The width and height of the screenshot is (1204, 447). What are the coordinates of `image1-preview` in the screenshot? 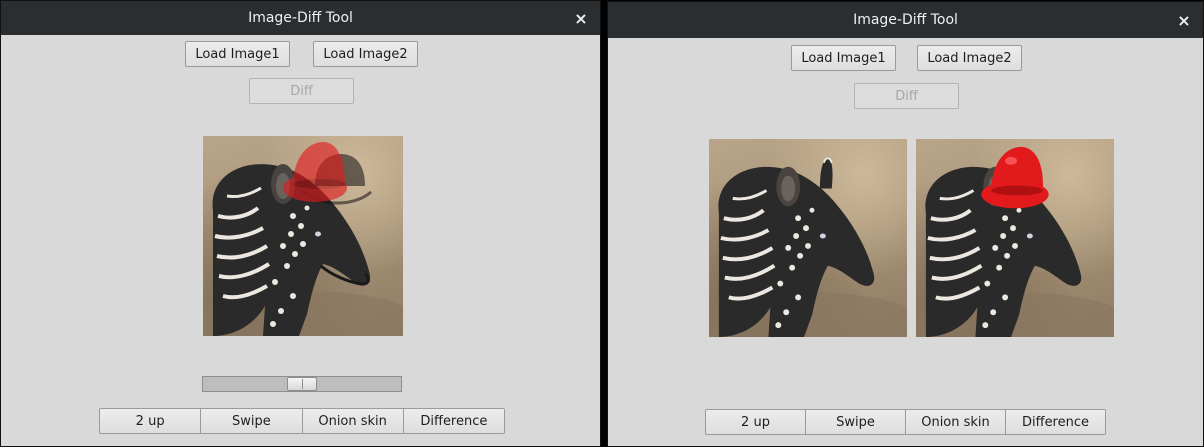 It's located at (808, 238).